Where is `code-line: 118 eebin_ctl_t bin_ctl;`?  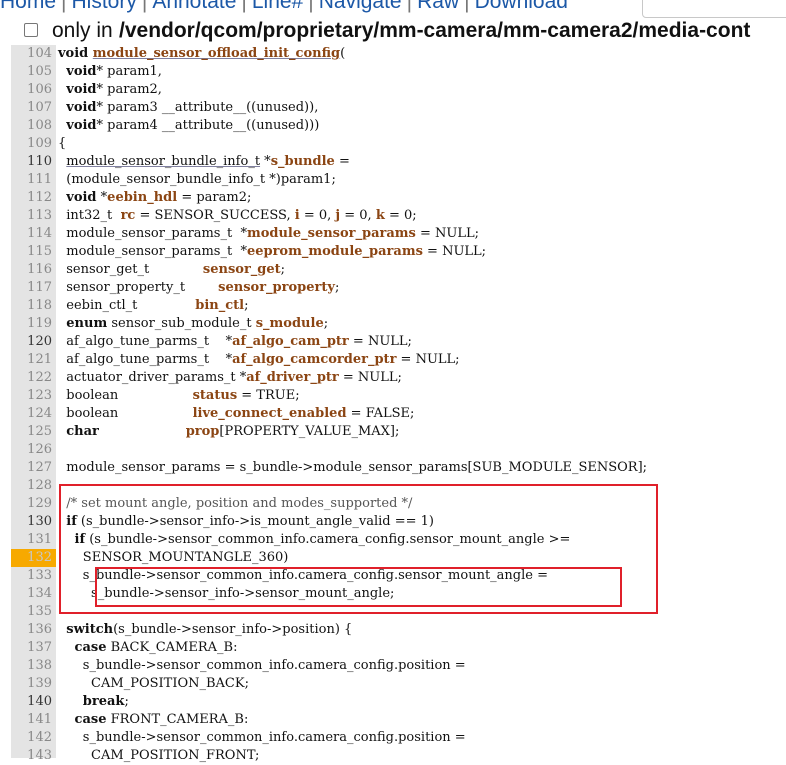
code-line: 118 eebin_ctl_t bin_ctl; is located at coordinates (393, 306).